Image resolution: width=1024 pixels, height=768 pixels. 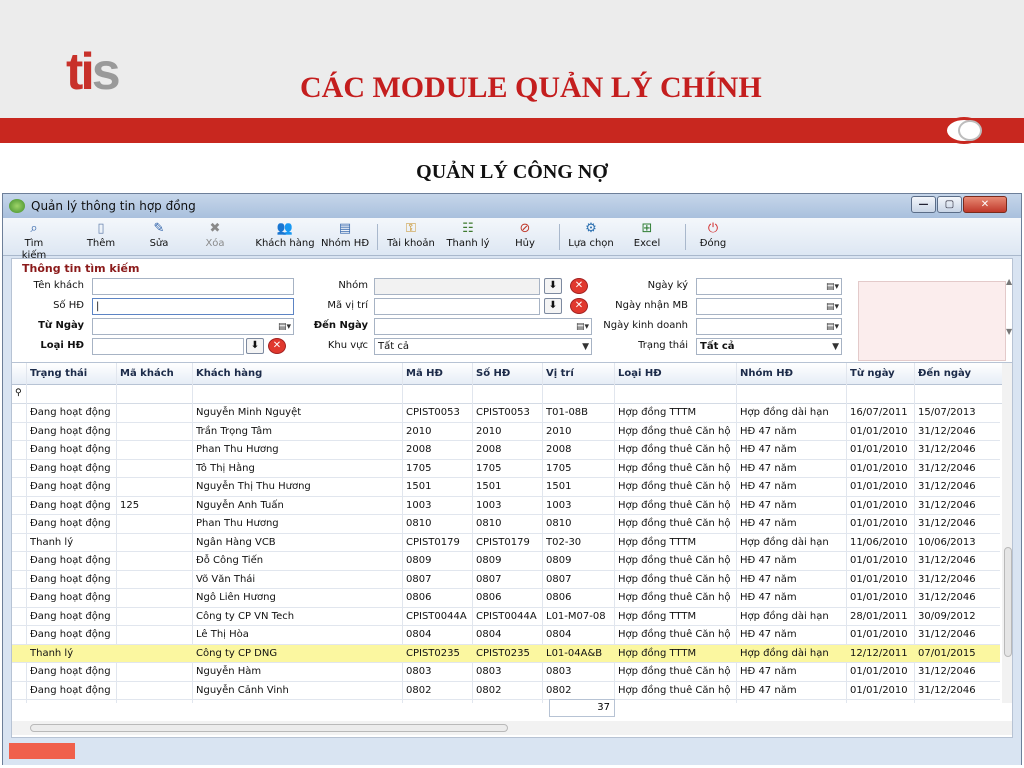 I want to click on cancel-button: ⊘ Hủy, so click(x=525, y=237).